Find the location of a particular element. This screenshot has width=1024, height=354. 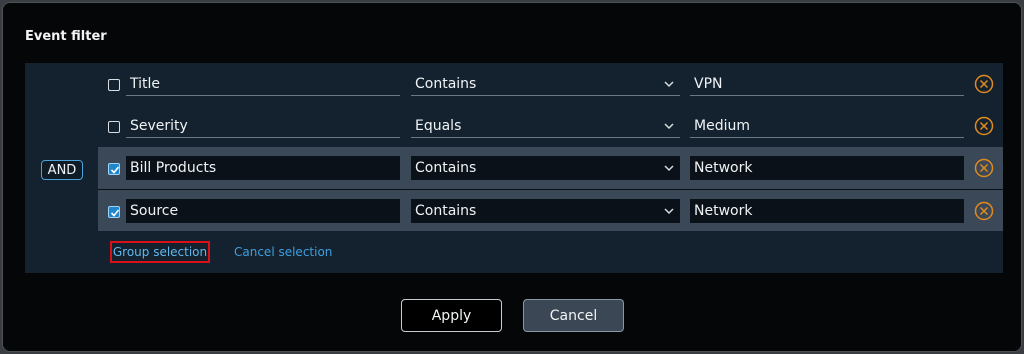

filter-row: Severity Equals Medium is located at coordinates (550, 126).